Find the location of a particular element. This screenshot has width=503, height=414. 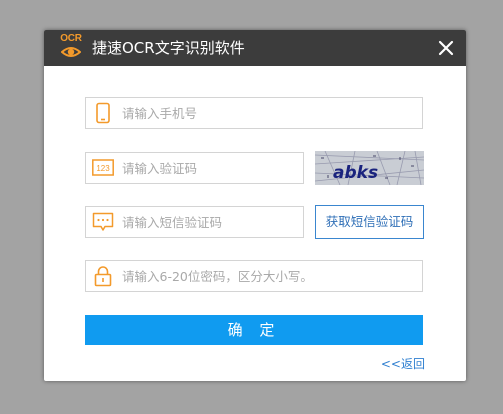

eye-icon is located at coordinates (71, 52).